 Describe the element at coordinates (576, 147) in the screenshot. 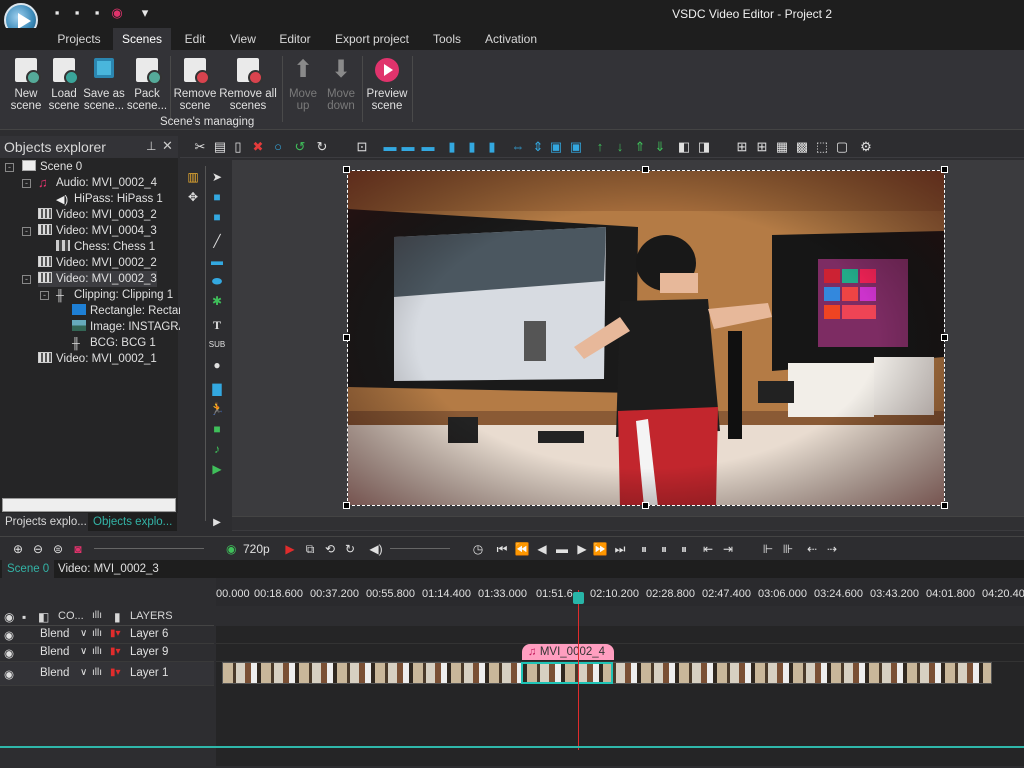

I see `fit-icon: ▣` at that location.